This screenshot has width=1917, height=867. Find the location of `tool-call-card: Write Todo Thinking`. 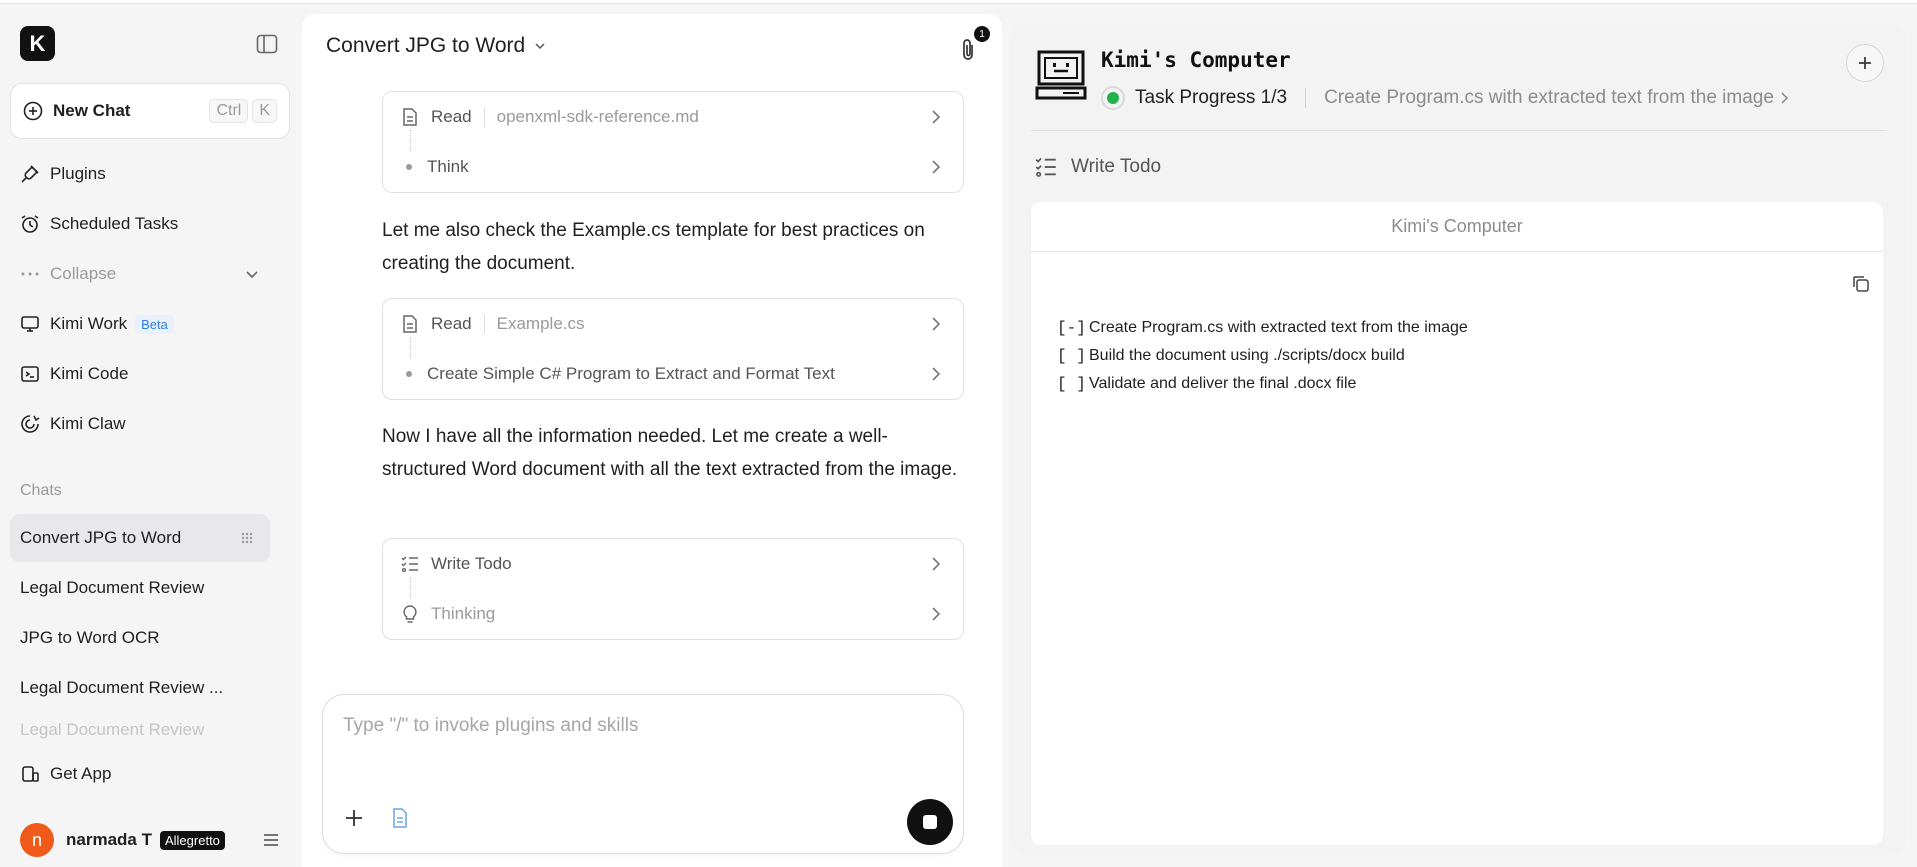

tool-call-card: Write Todo Thinking is located at coordinates (673, 589).